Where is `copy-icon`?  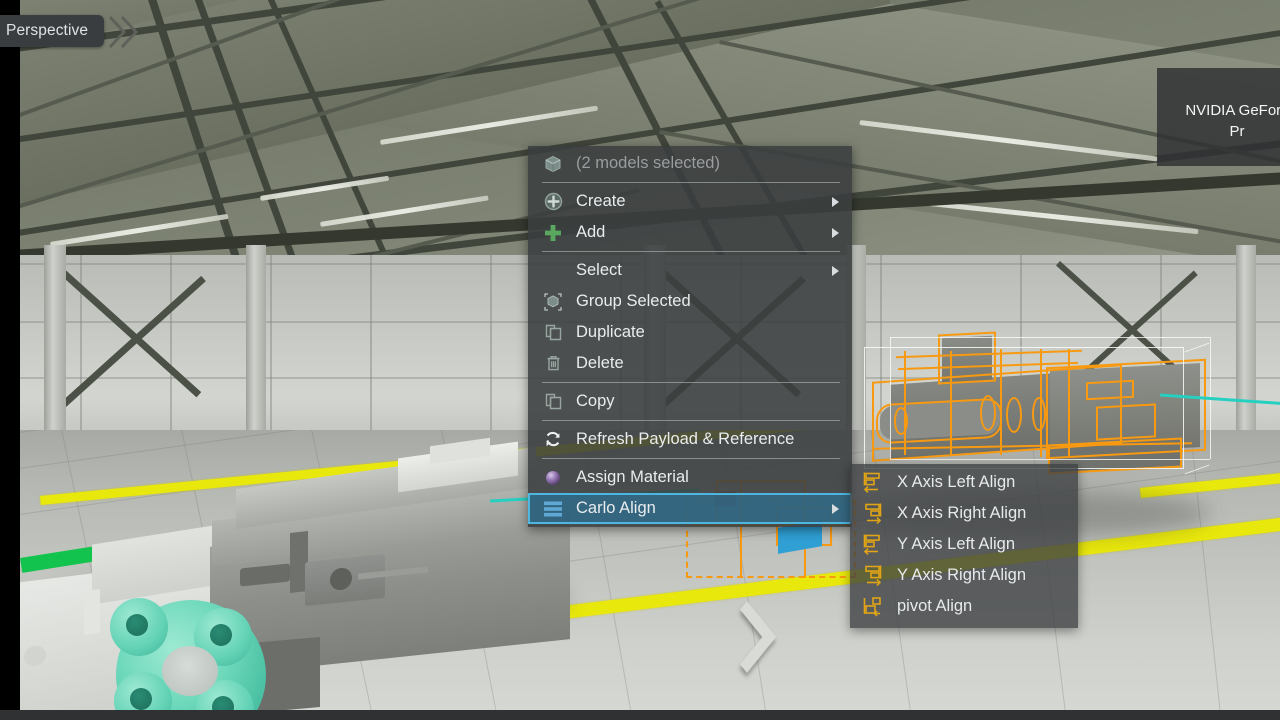 copy-icon is located at coordinates (553, 402).